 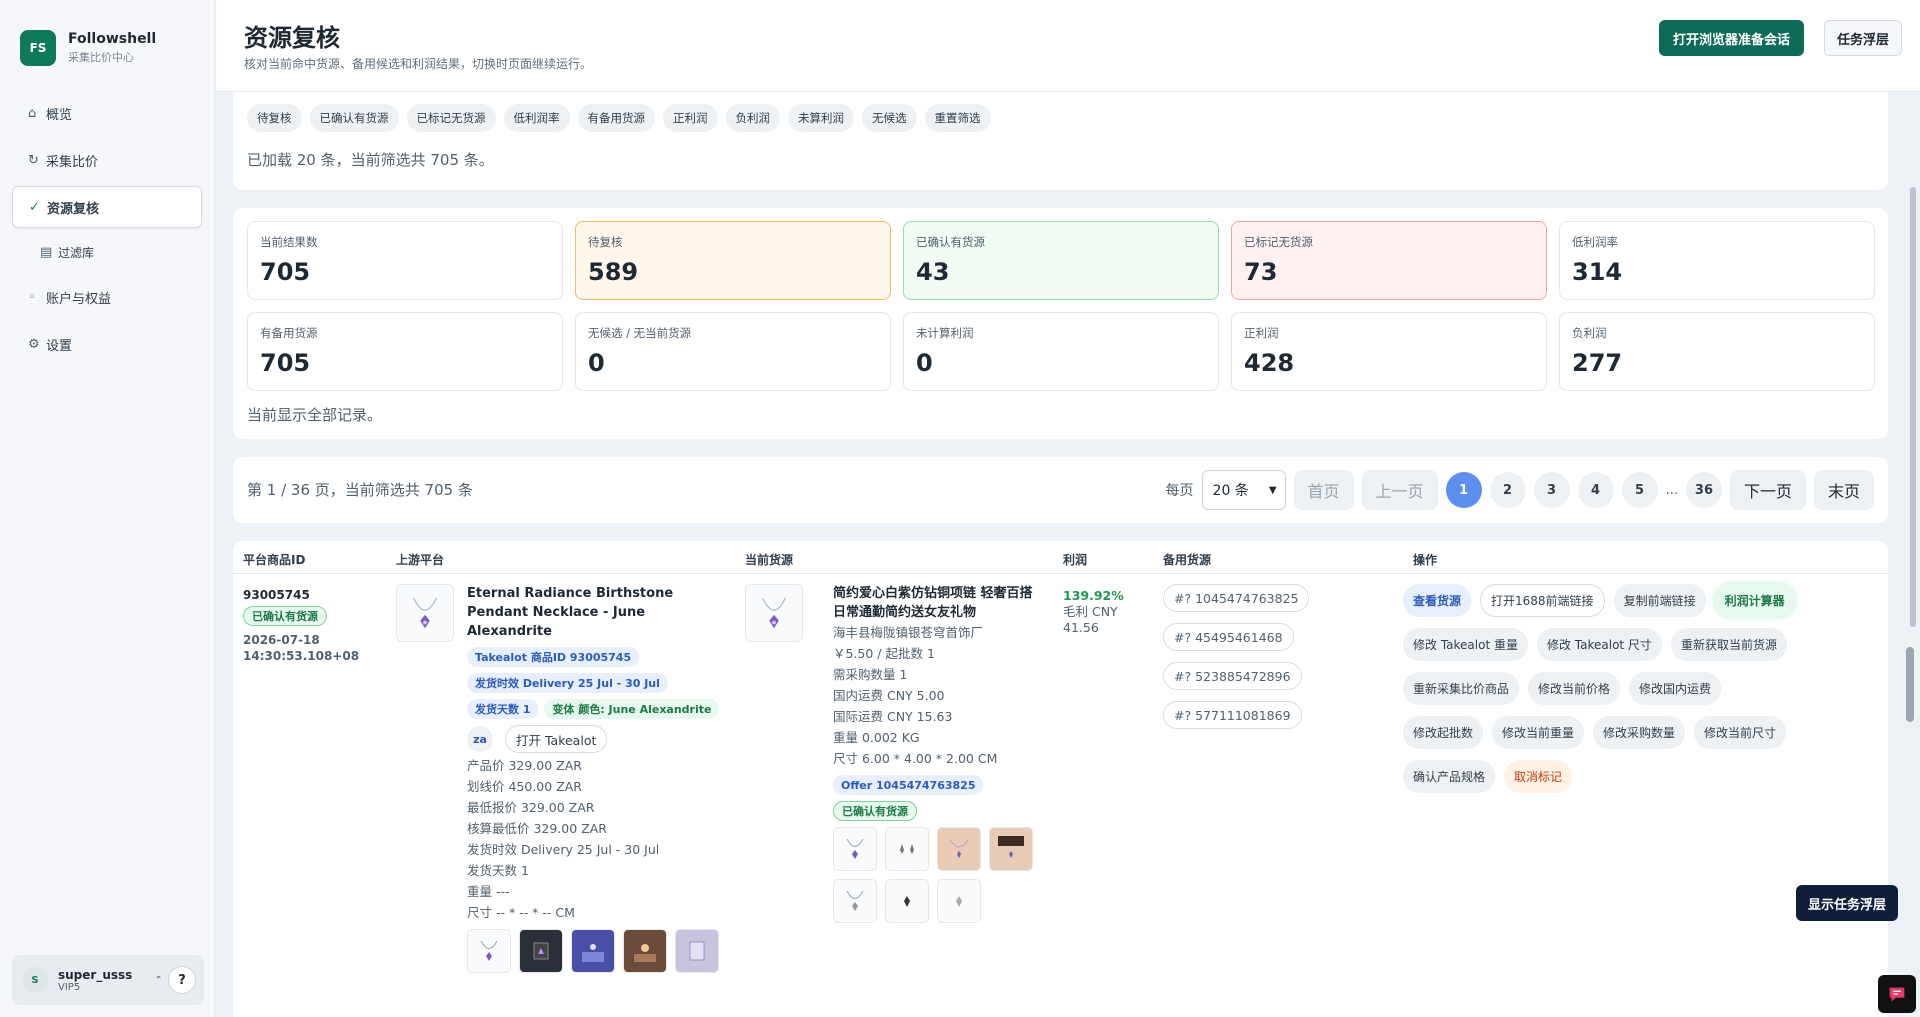 I want to click on brand: FS Followshell 采集比价中心, so click(x=107, y=38).